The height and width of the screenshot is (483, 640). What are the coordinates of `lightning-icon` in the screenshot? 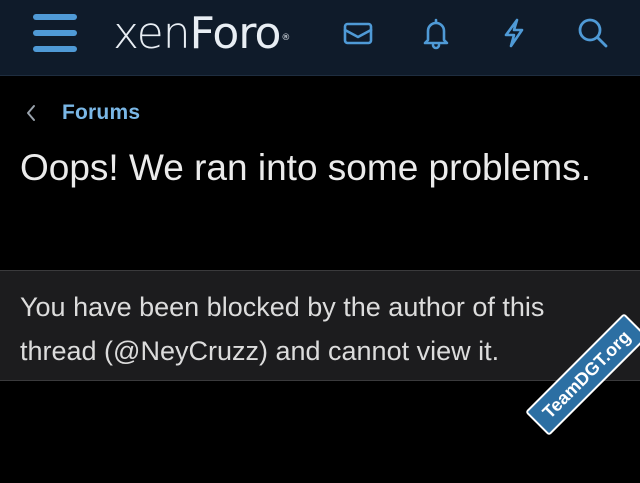 It's located at (514, 33).